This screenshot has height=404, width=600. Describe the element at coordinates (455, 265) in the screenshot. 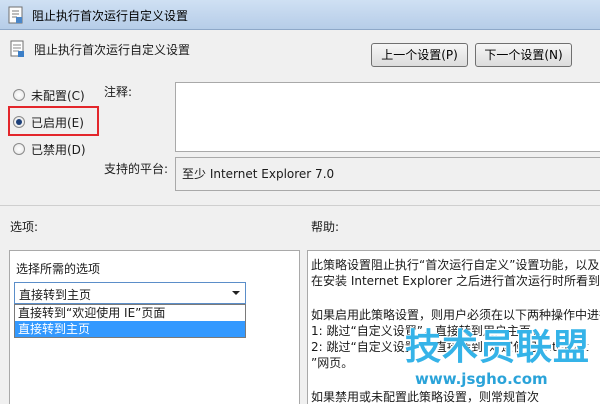

I see `help-text-line: 此策略设置阻止执行“首次运行自定义”设置功能，以及` at that location.